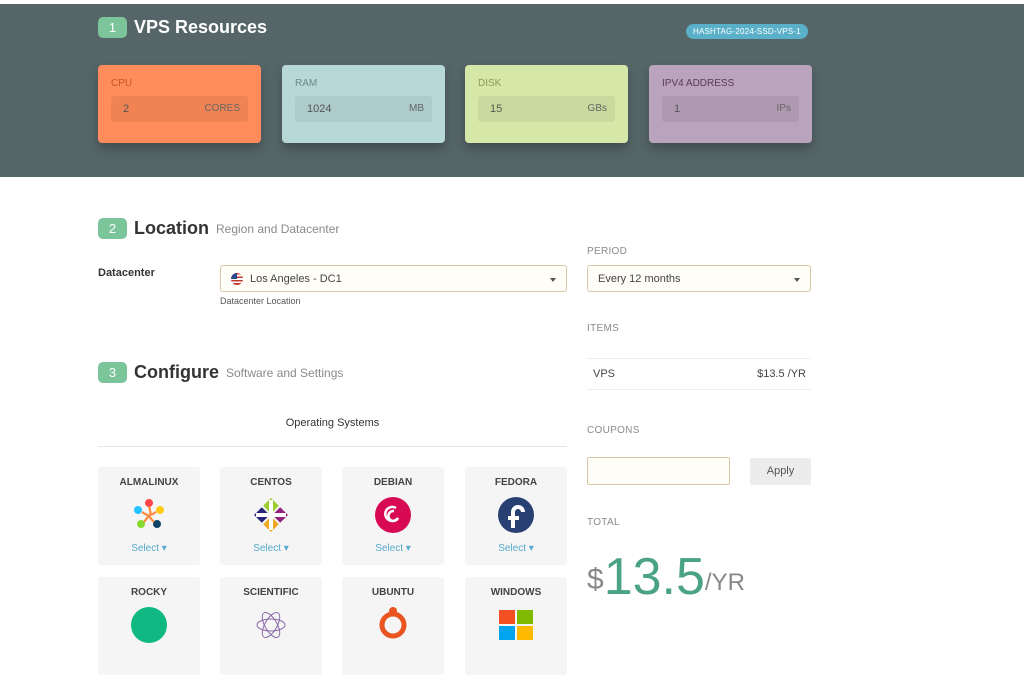 Image resolution: width=1024 pixels, height=675 pixels. I want to click on cpu-unit: CORES, so click(222, 108).